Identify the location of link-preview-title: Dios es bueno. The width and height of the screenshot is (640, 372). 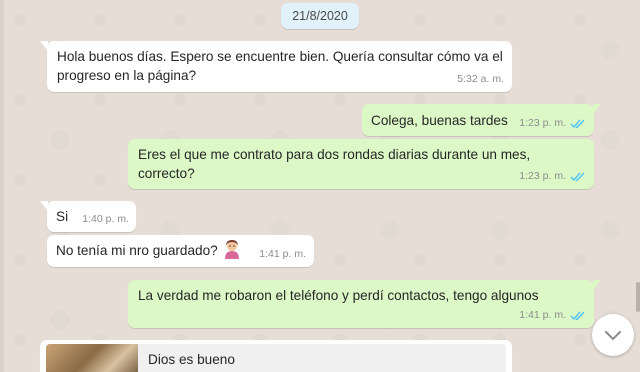
(191, 359).